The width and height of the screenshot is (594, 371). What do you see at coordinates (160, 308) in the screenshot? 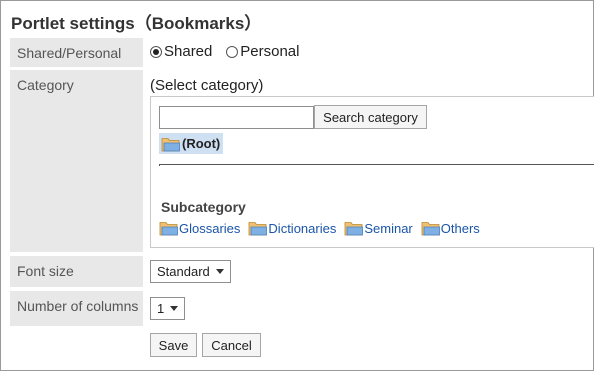
I see `columns-value: 1` at bounding box center [160, 308].